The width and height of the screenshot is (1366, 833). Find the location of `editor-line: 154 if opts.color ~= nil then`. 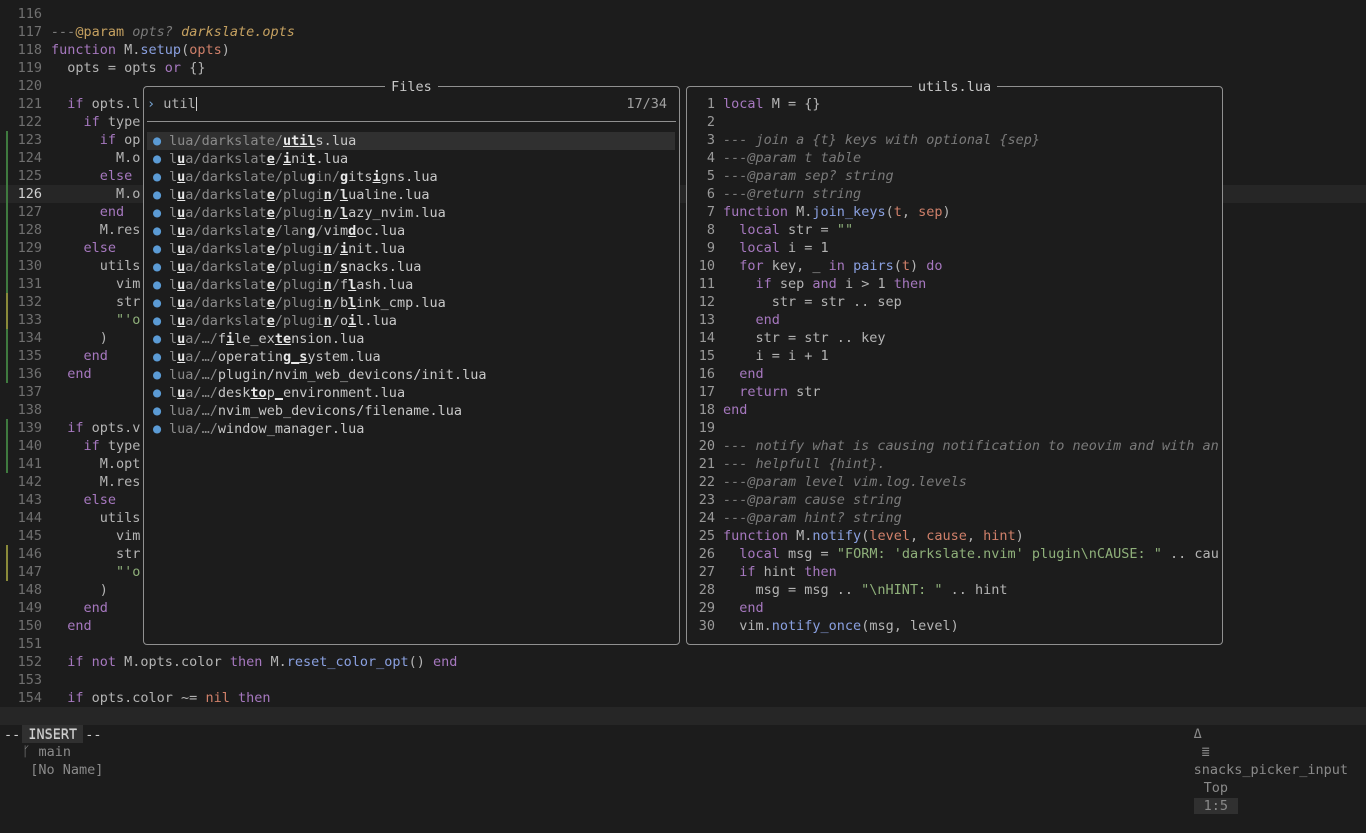

editor-line: 154 if opts.color ~= nil then is located at coordinates (683, 698).